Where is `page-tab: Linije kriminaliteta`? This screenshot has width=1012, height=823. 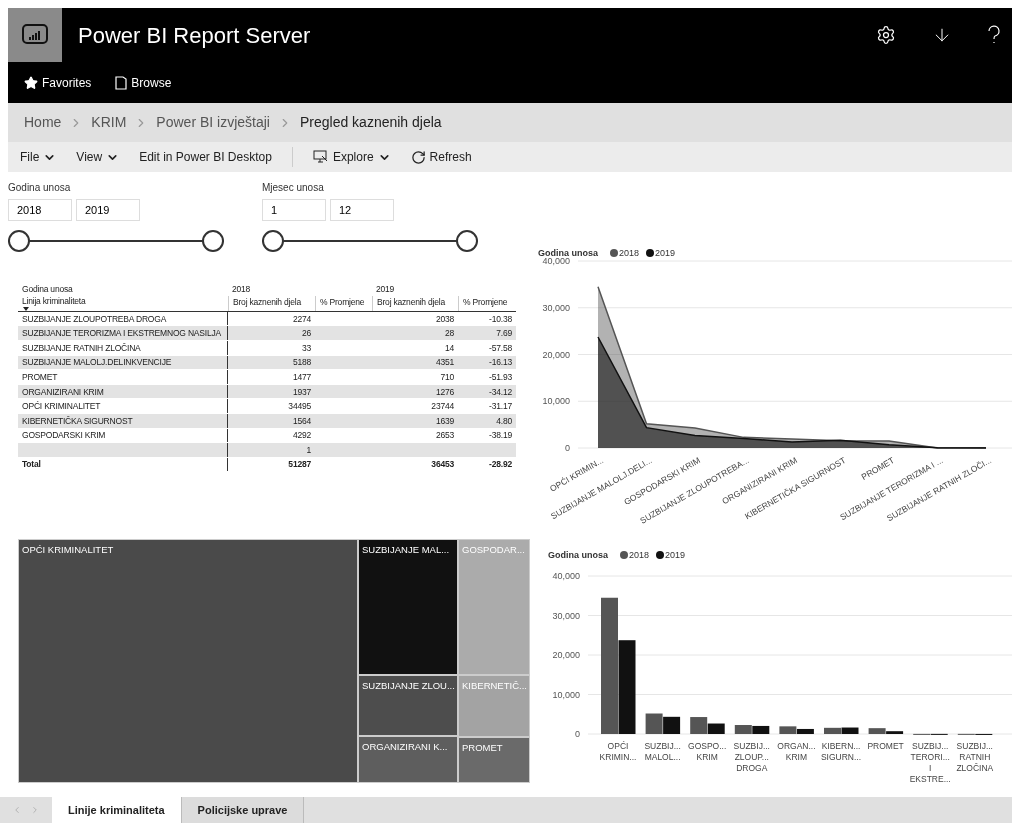
page-tab: Linije kriminaliteta is located at coordinates (117, 810).